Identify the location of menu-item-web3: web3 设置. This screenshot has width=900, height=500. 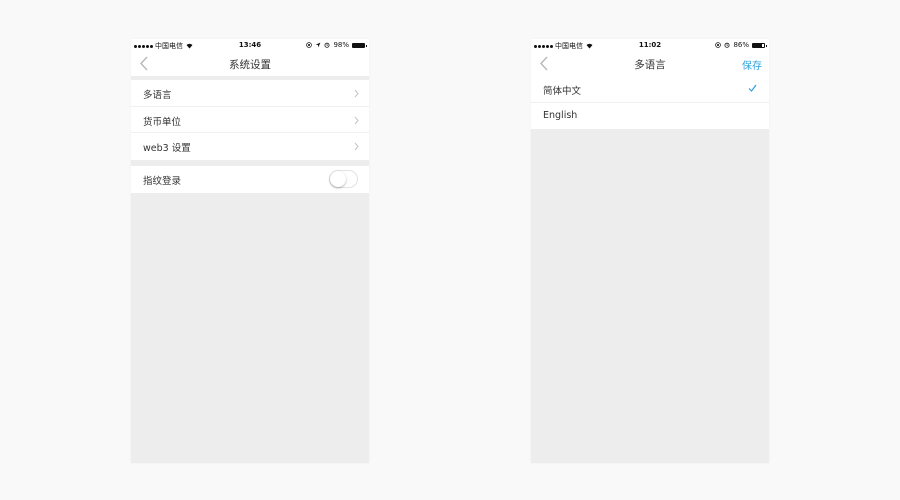
(250, 146).